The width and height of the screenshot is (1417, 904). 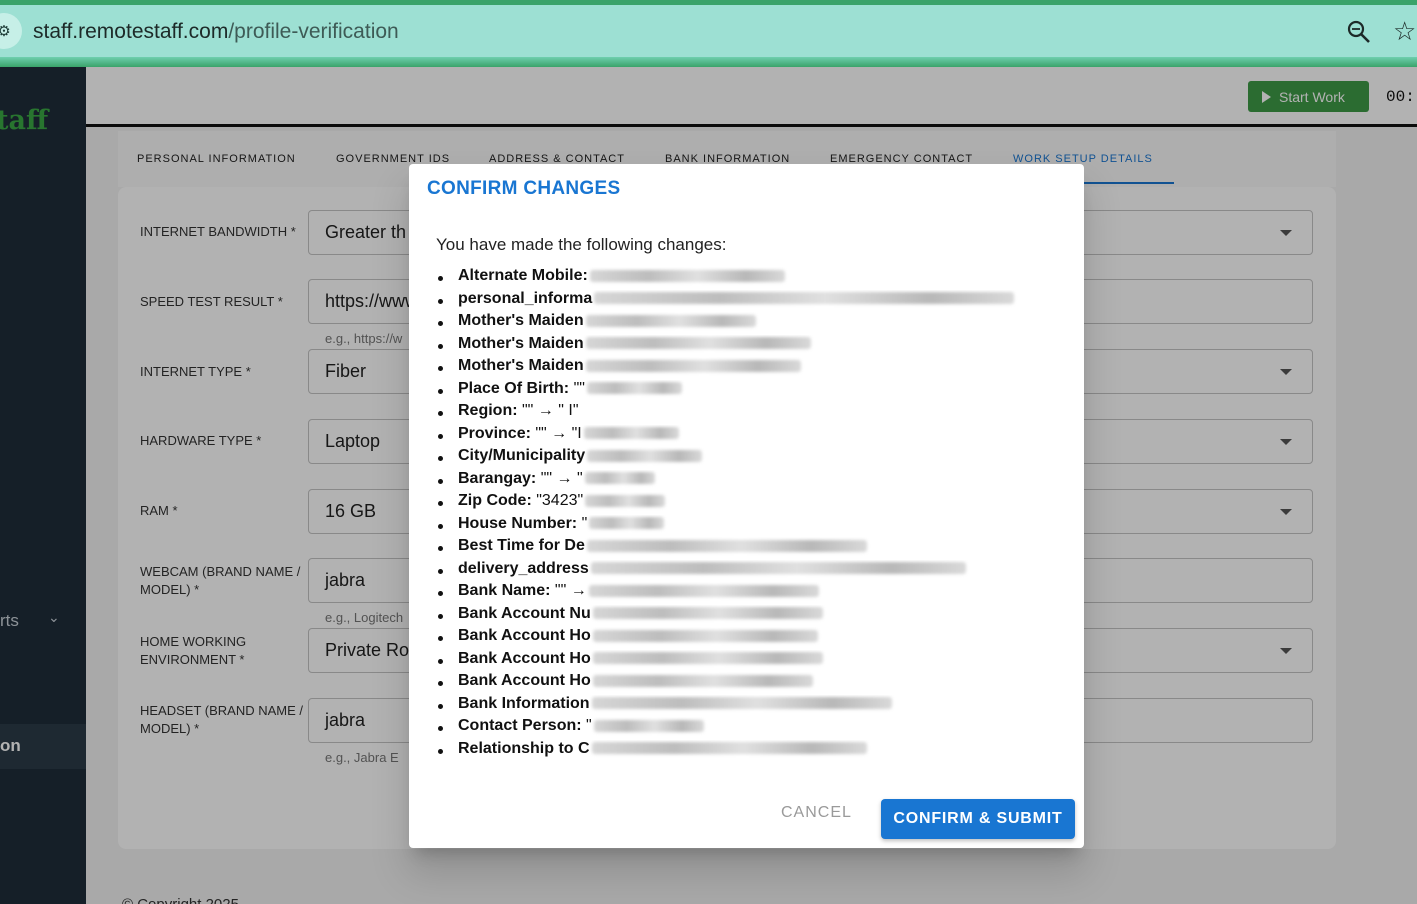 I want to click on change-item: Bank Name: "" →, so click(x=756, y=593).